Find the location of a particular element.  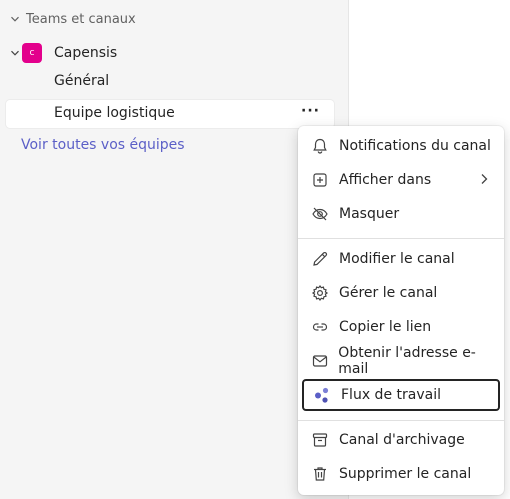

see-all-teams-link: Voir toutes vos équipes is located at coordinates (103, 145).